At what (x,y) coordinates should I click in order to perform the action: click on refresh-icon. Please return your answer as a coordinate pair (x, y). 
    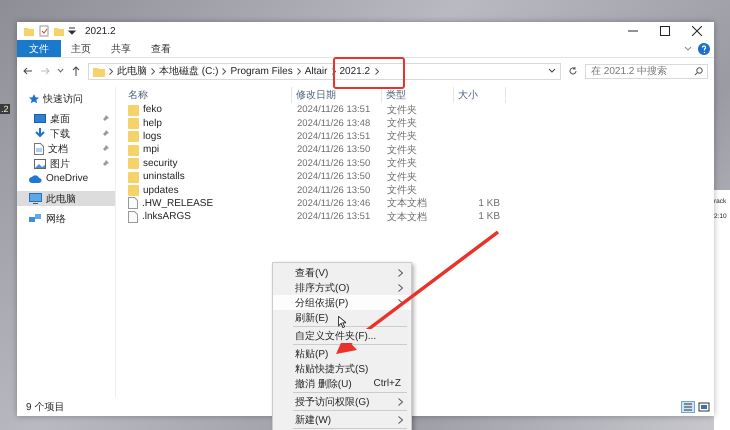
    Looking at the image, I should click on (573, 71).